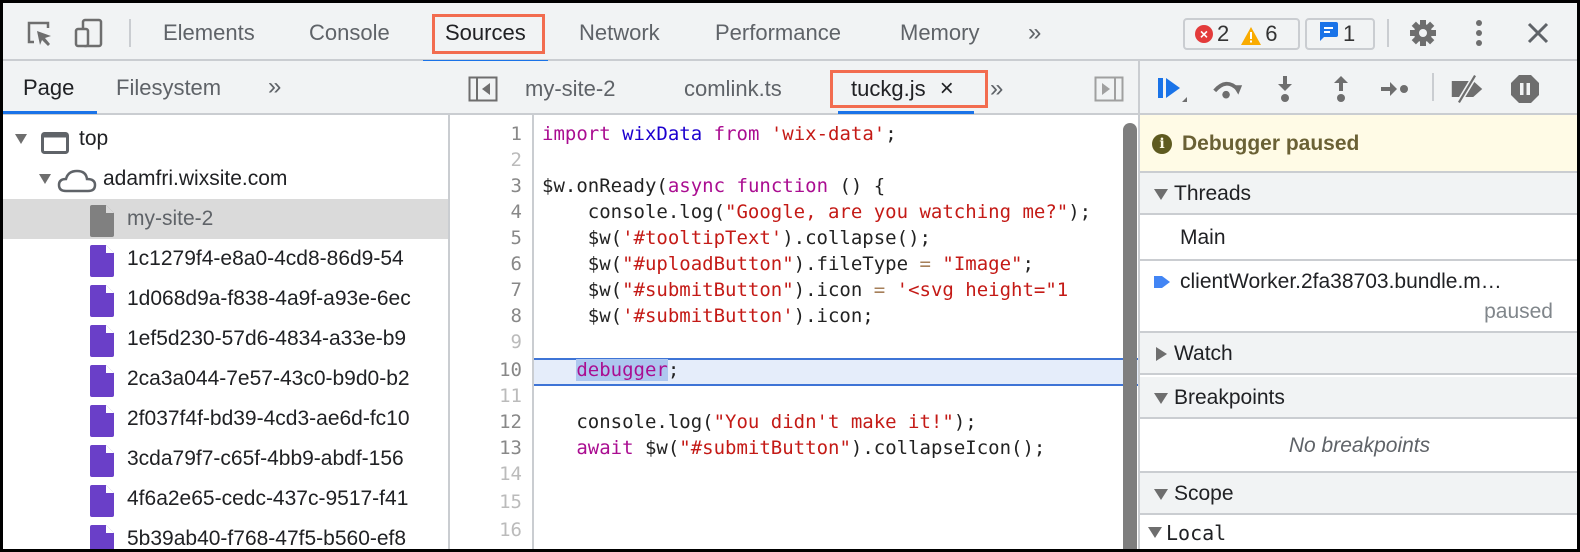 The width and height of the screenshot is (1580, 552). I want to click on line-number: 10, so click(510, 370).